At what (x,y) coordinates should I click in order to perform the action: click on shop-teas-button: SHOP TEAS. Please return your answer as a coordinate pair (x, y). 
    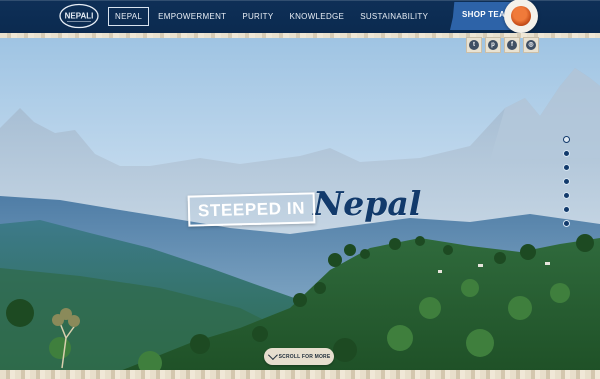
    Looking at the image, I should click on (525, 17).